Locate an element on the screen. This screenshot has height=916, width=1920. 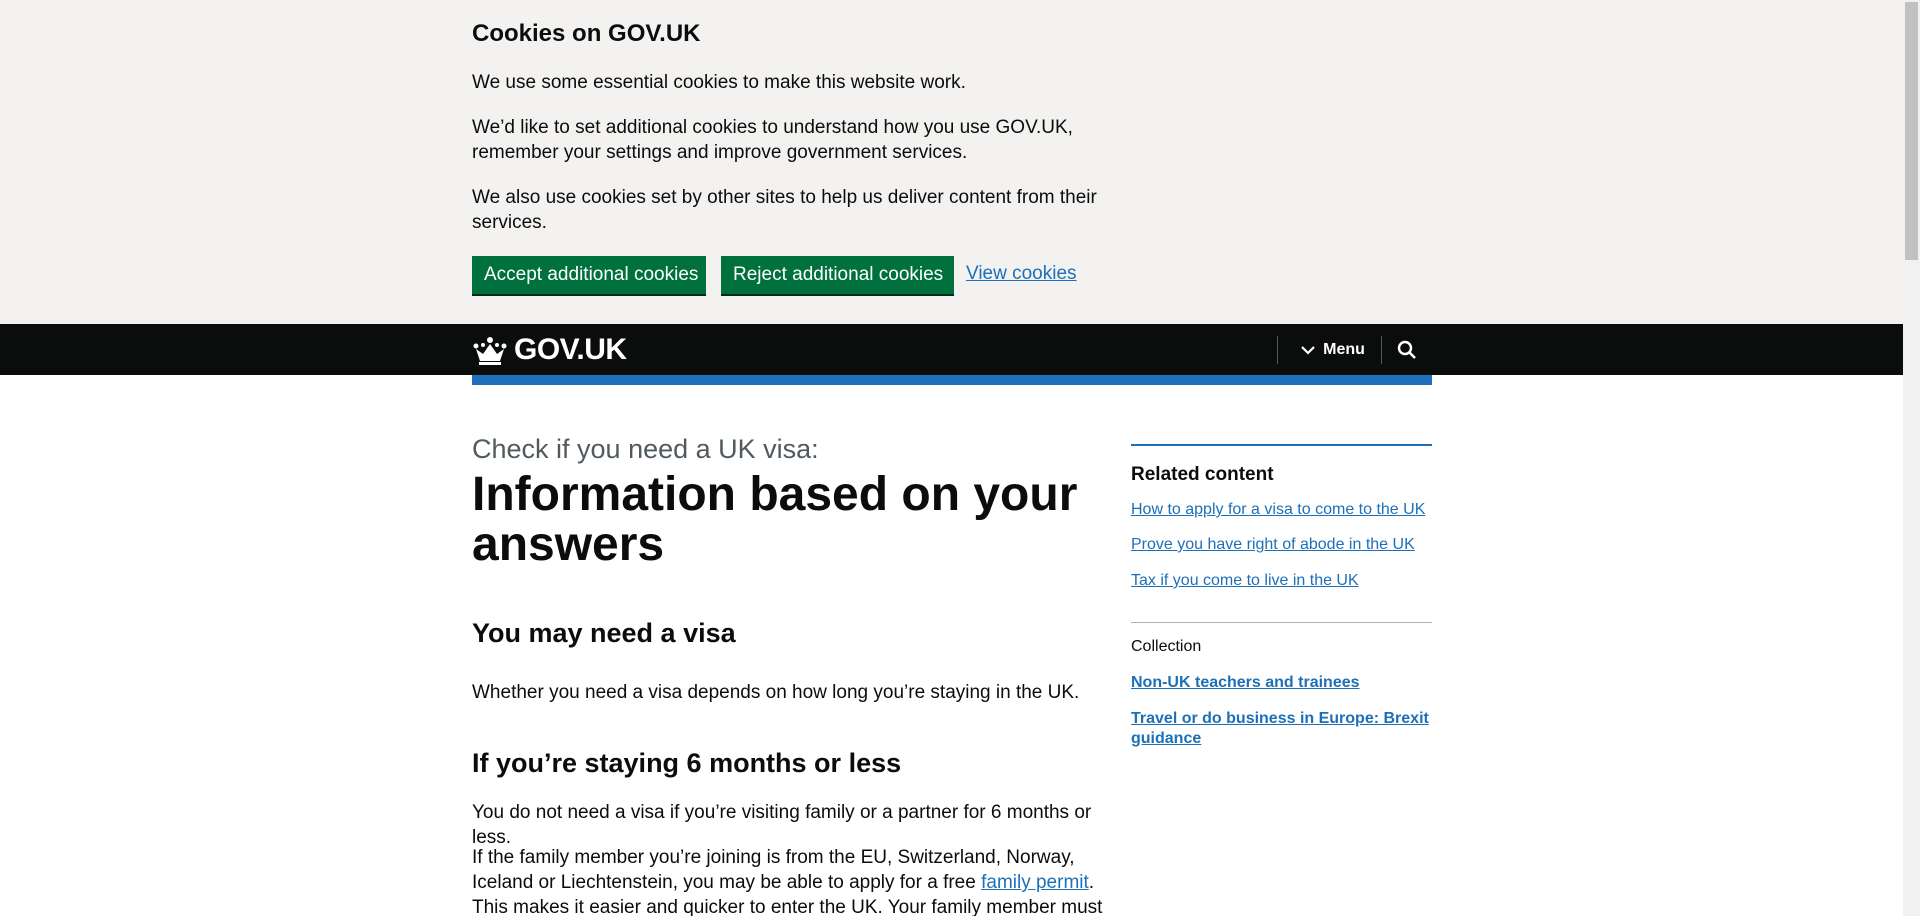
sidebar-divider is located at coordinates (1281, 622).